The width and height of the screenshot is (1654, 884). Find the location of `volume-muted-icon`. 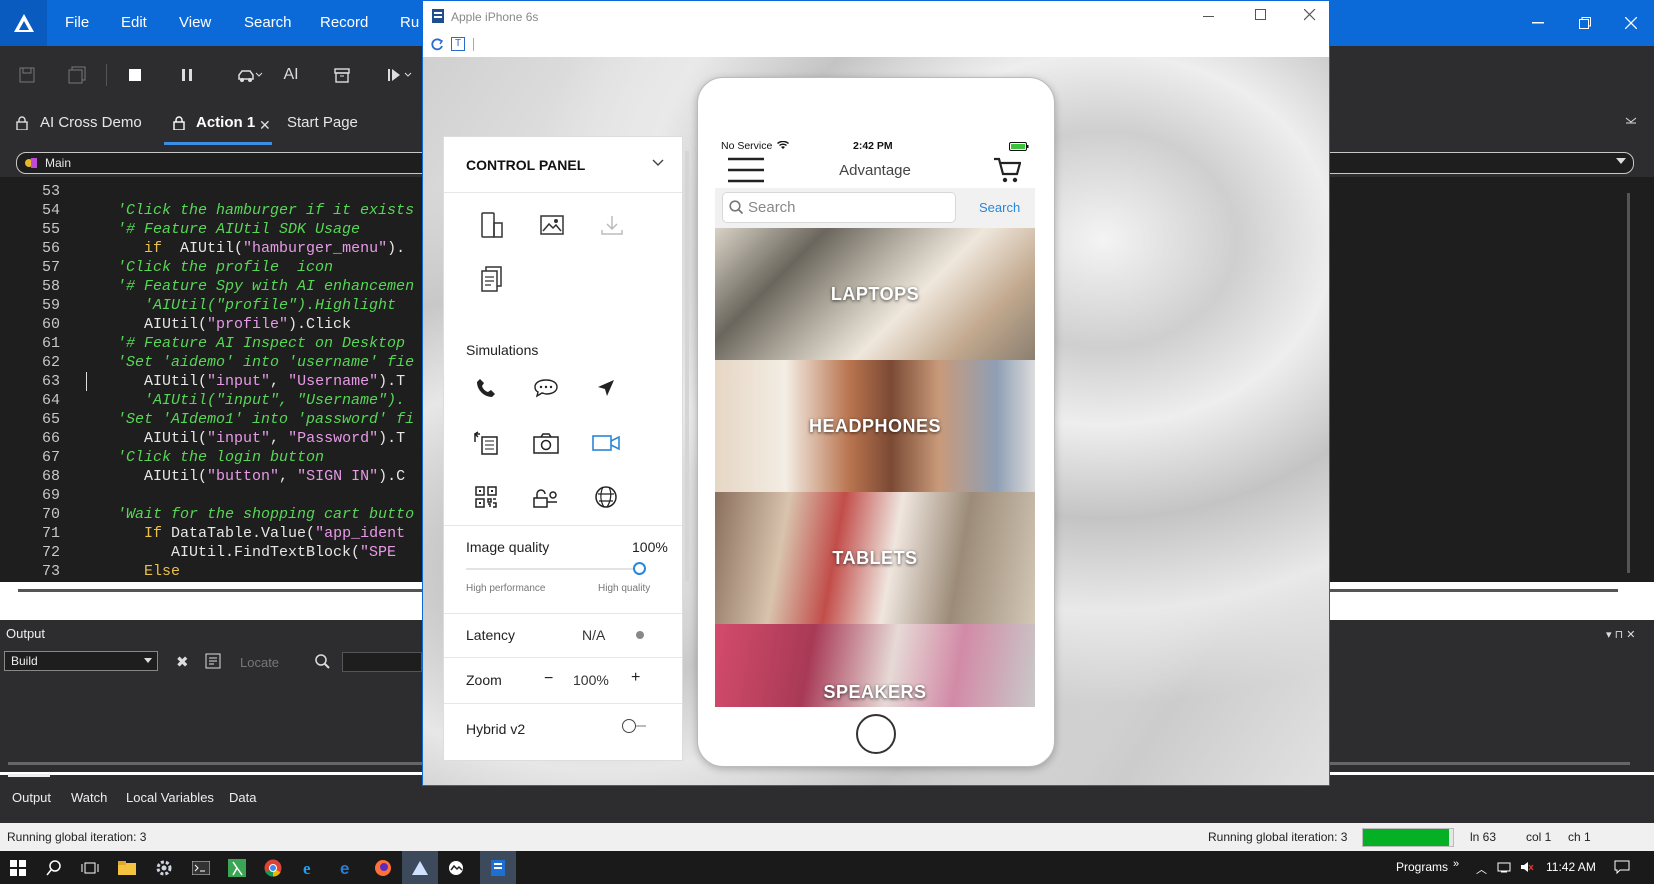

volume-muted-icon is located at coordinates (1527, 867).